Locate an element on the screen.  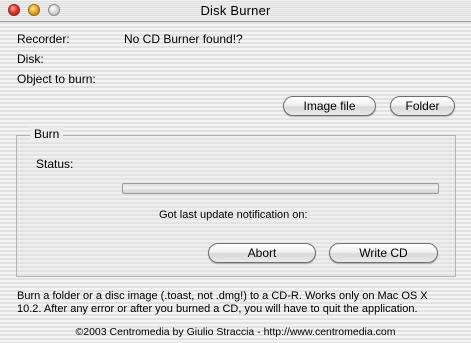
image-file-button: Image file is located at coordinates (329, 106).